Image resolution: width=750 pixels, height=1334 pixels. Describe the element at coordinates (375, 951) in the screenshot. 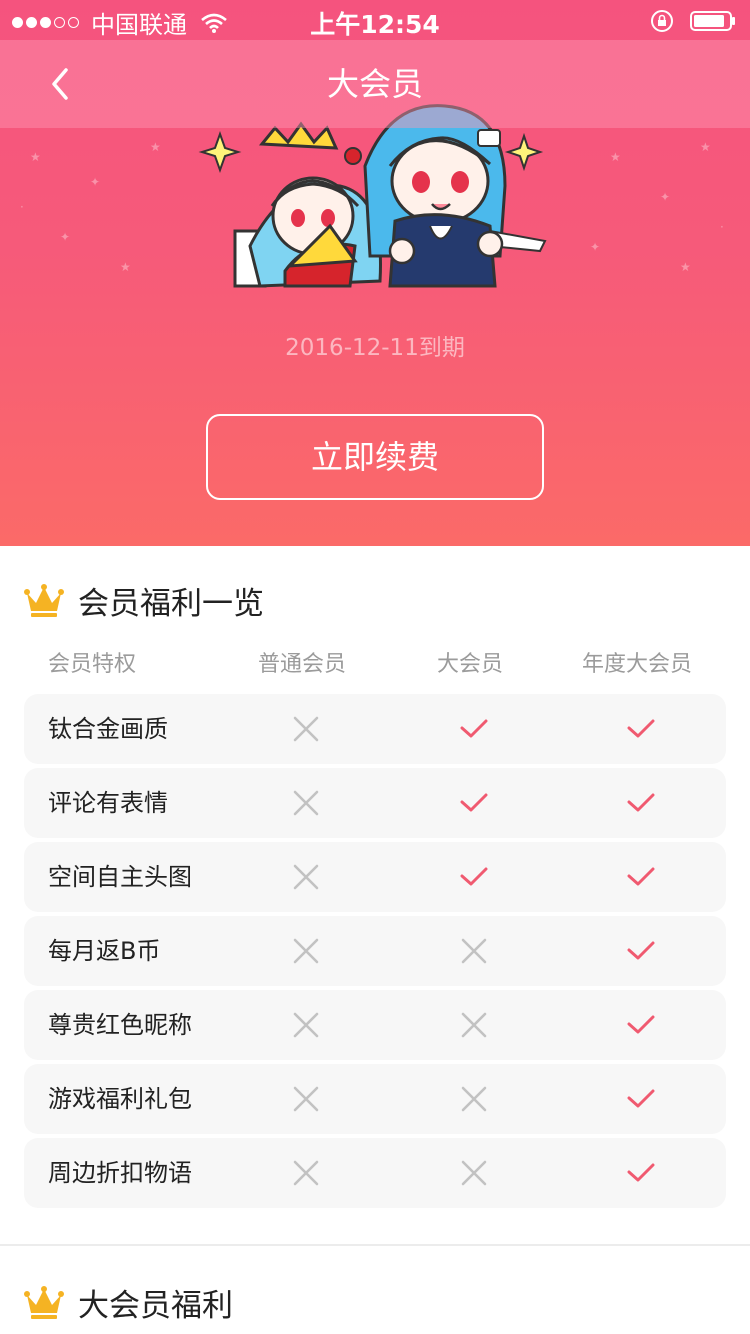

I see `benefit-row: 每月返B币` at that location.